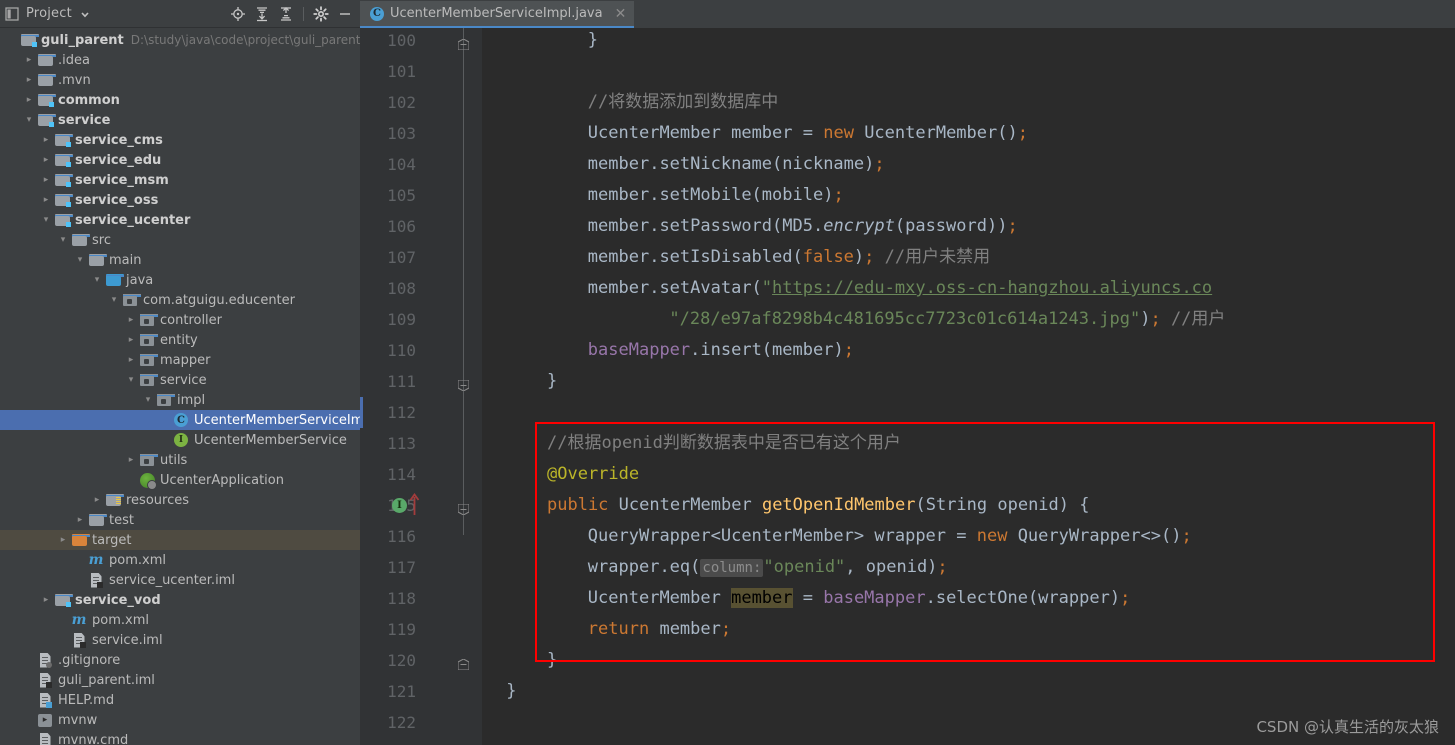 The height and width of the screenshot is (745, 1455). Describe the element at coordinates (399, 505) in the screenshot. I see `implementing-method-icon: I` at that location.